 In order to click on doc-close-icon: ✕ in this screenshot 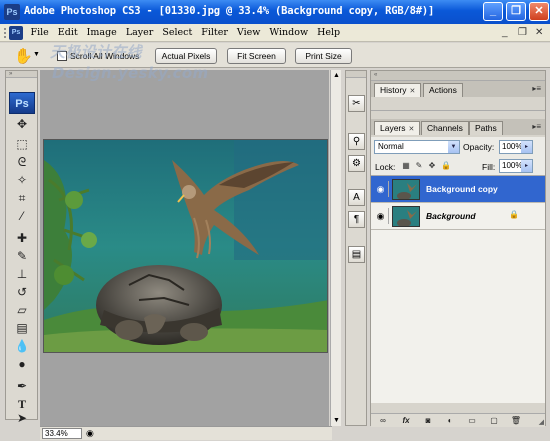, I will do `click(539, 32)`.